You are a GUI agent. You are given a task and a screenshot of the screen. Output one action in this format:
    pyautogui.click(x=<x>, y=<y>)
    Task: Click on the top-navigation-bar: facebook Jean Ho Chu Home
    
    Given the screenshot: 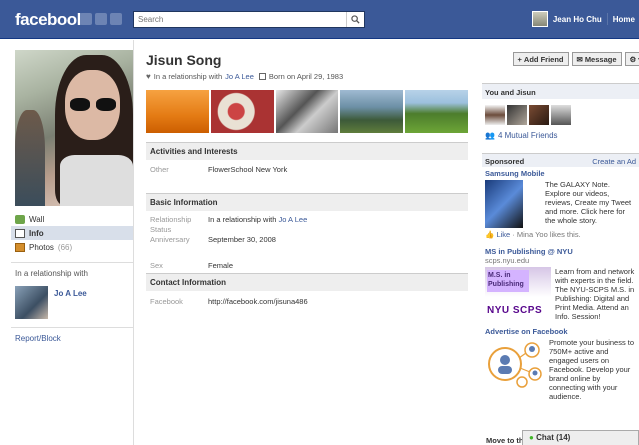 What is the action you would take?
    pyautogui.click(x=319, y=19)
    